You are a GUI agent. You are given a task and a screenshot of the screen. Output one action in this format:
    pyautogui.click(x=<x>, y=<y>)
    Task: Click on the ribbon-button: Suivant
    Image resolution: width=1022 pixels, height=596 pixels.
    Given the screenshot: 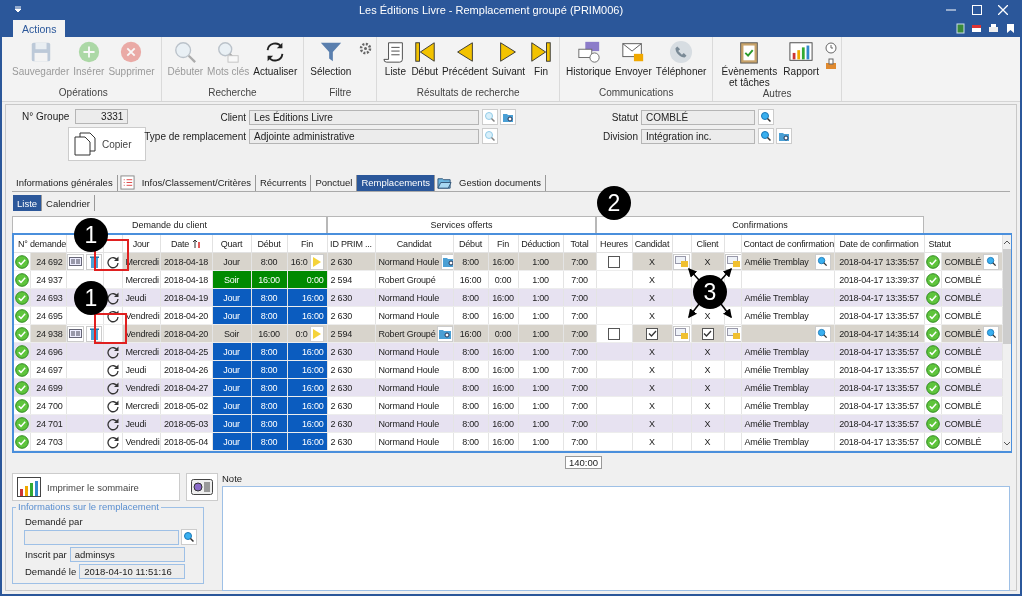 What is the action you would take?
    pyautogui.click(x=508, y=58)
    